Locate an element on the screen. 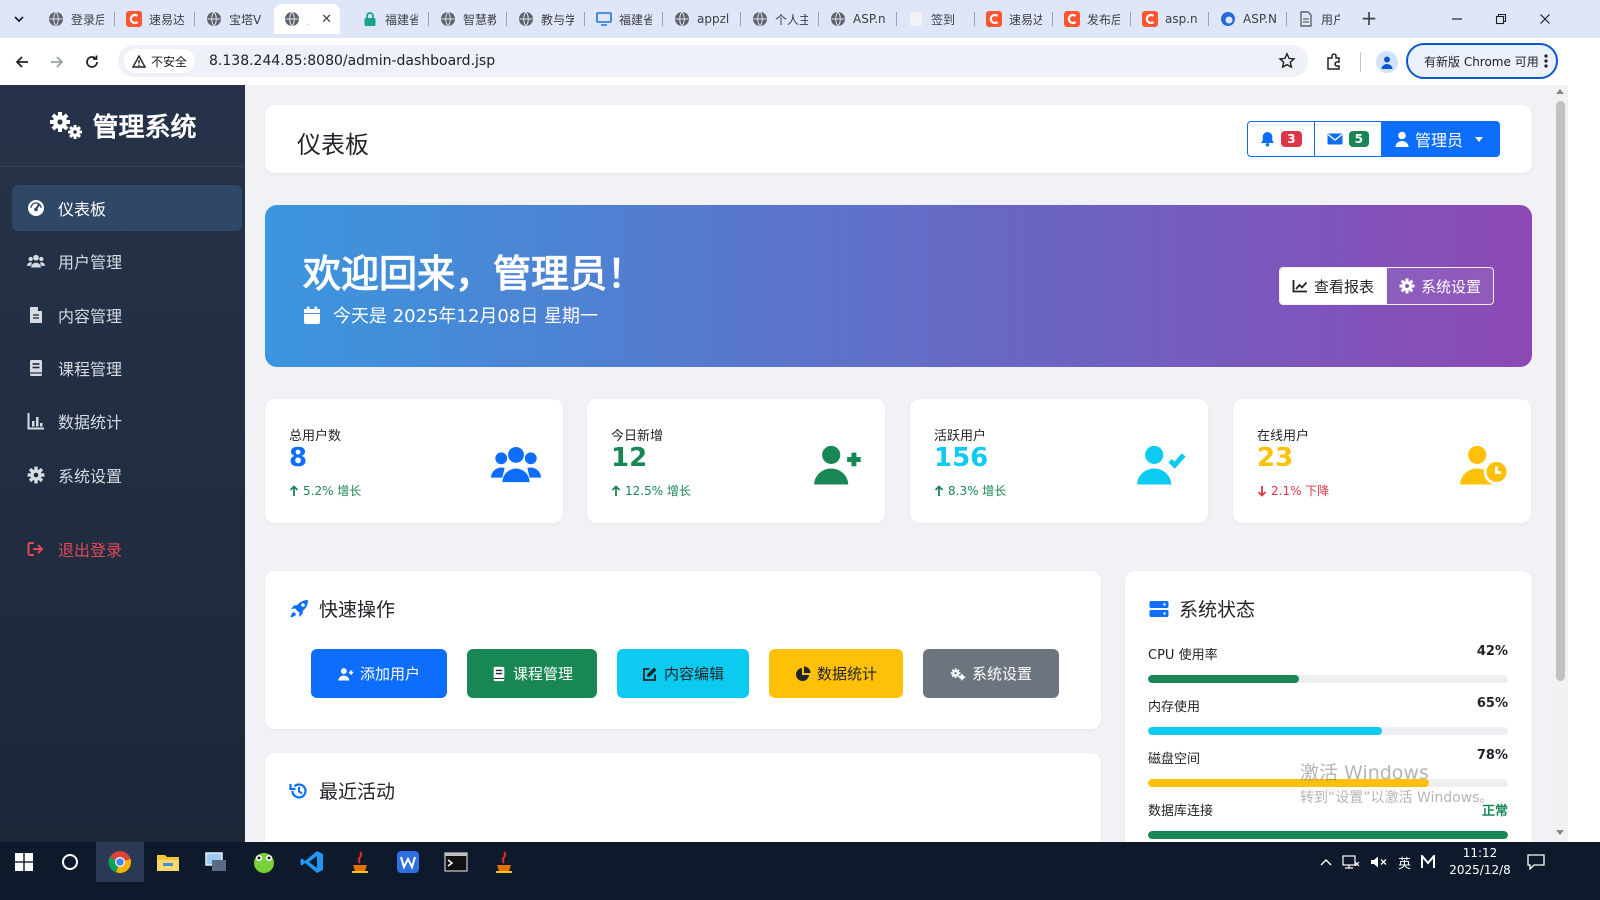 This screenshot has height=900, width=1600. frog-app-icon is located at coordinates (264, 862).